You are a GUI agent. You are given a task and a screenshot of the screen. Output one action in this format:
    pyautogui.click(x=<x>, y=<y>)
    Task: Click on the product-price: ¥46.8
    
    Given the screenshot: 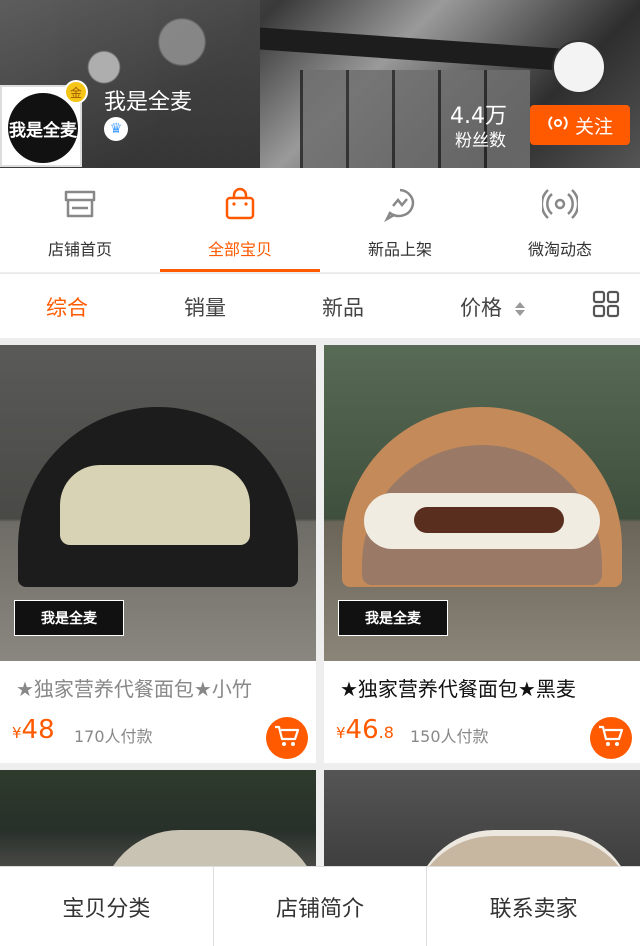 What is the action you would take?
    pyautogui.click(x=365, y=730)
    